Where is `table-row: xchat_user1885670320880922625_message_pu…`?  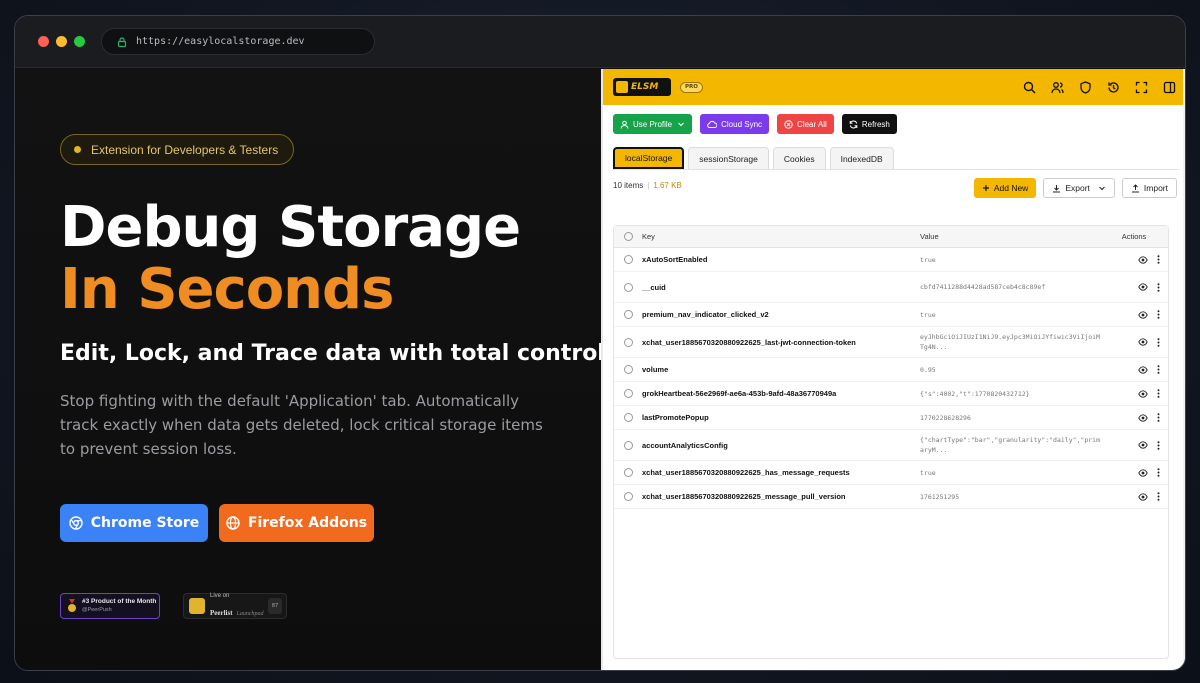
table-row: xchat_user1885670320880922625_message_pu… is located at coordinates (891, 497).